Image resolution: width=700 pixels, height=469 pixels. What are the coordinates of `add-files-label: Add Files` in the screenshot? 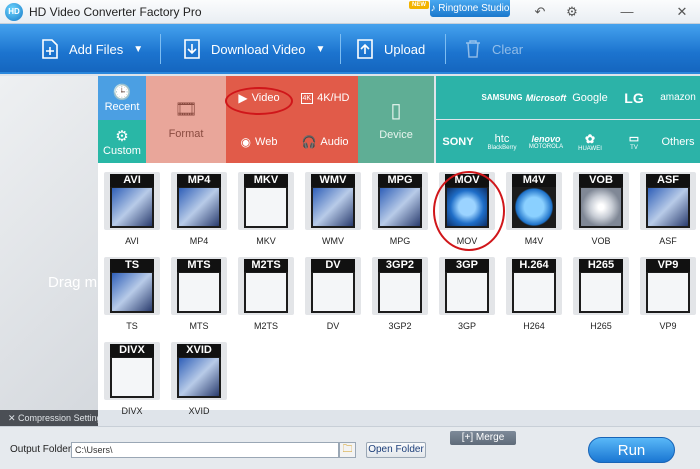 It's located at (96, 49).